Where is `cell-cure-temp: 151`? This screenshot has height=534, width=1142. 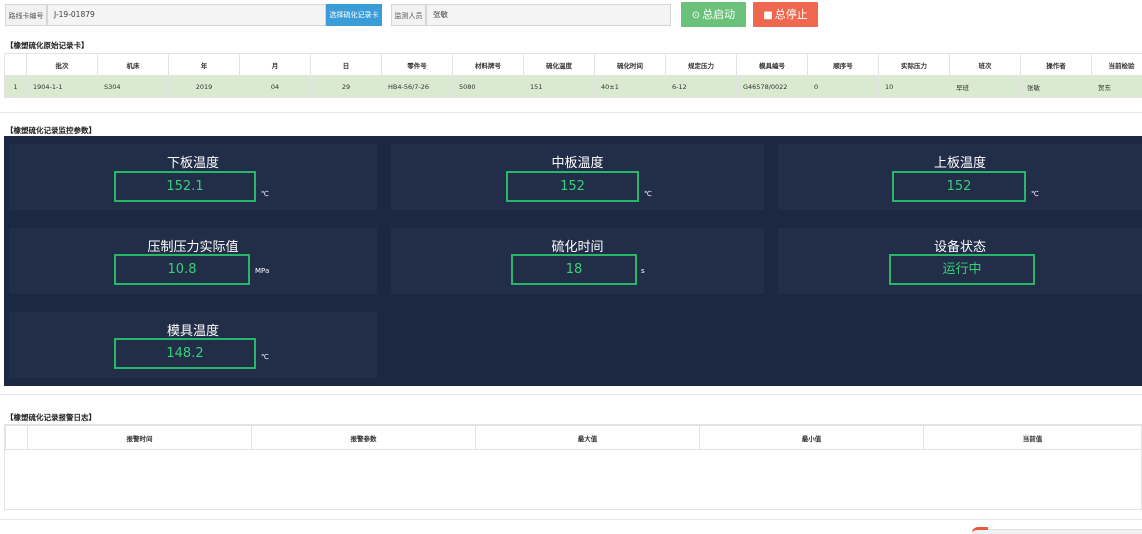
cell-cure-temp: 151 is located at coordinates (559, 86).